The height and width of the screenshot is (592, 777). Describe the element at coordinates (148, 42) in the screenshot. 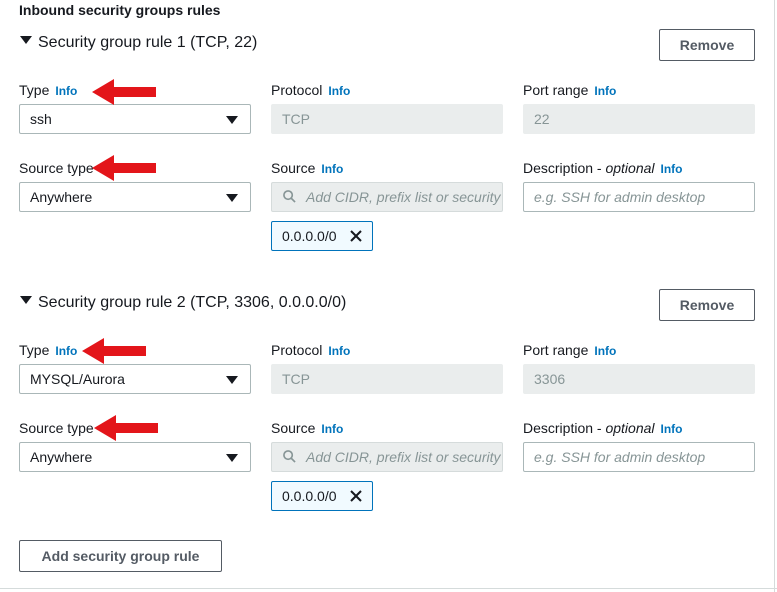

I see `rule-title: Security group rule 1 (TCP, 22)` at that location.